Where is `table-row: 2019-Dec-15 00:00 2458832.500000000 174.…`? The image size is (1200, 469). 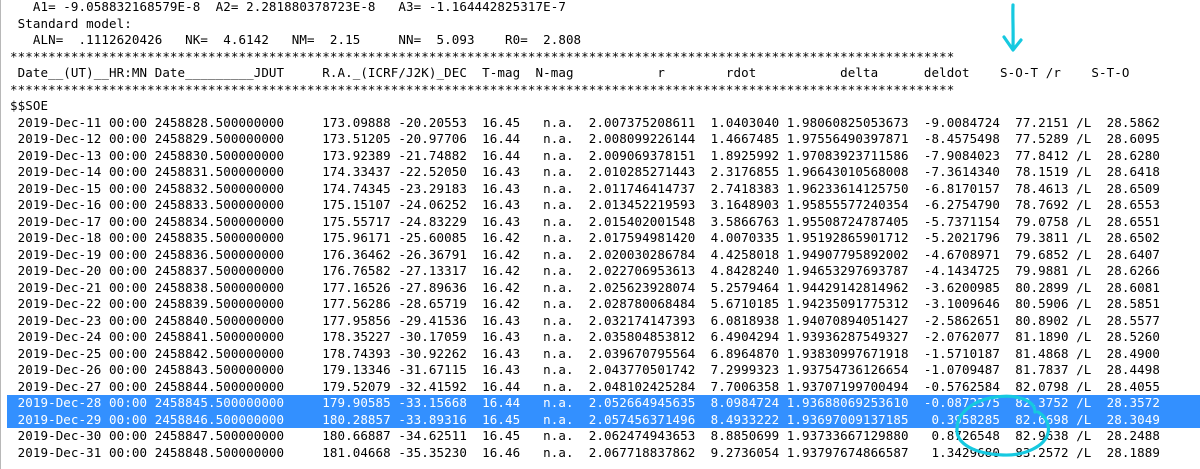 table-row: 2019-Dec-15 00:00 2458832.500000000 174.… is located at coordinates (605, 189).